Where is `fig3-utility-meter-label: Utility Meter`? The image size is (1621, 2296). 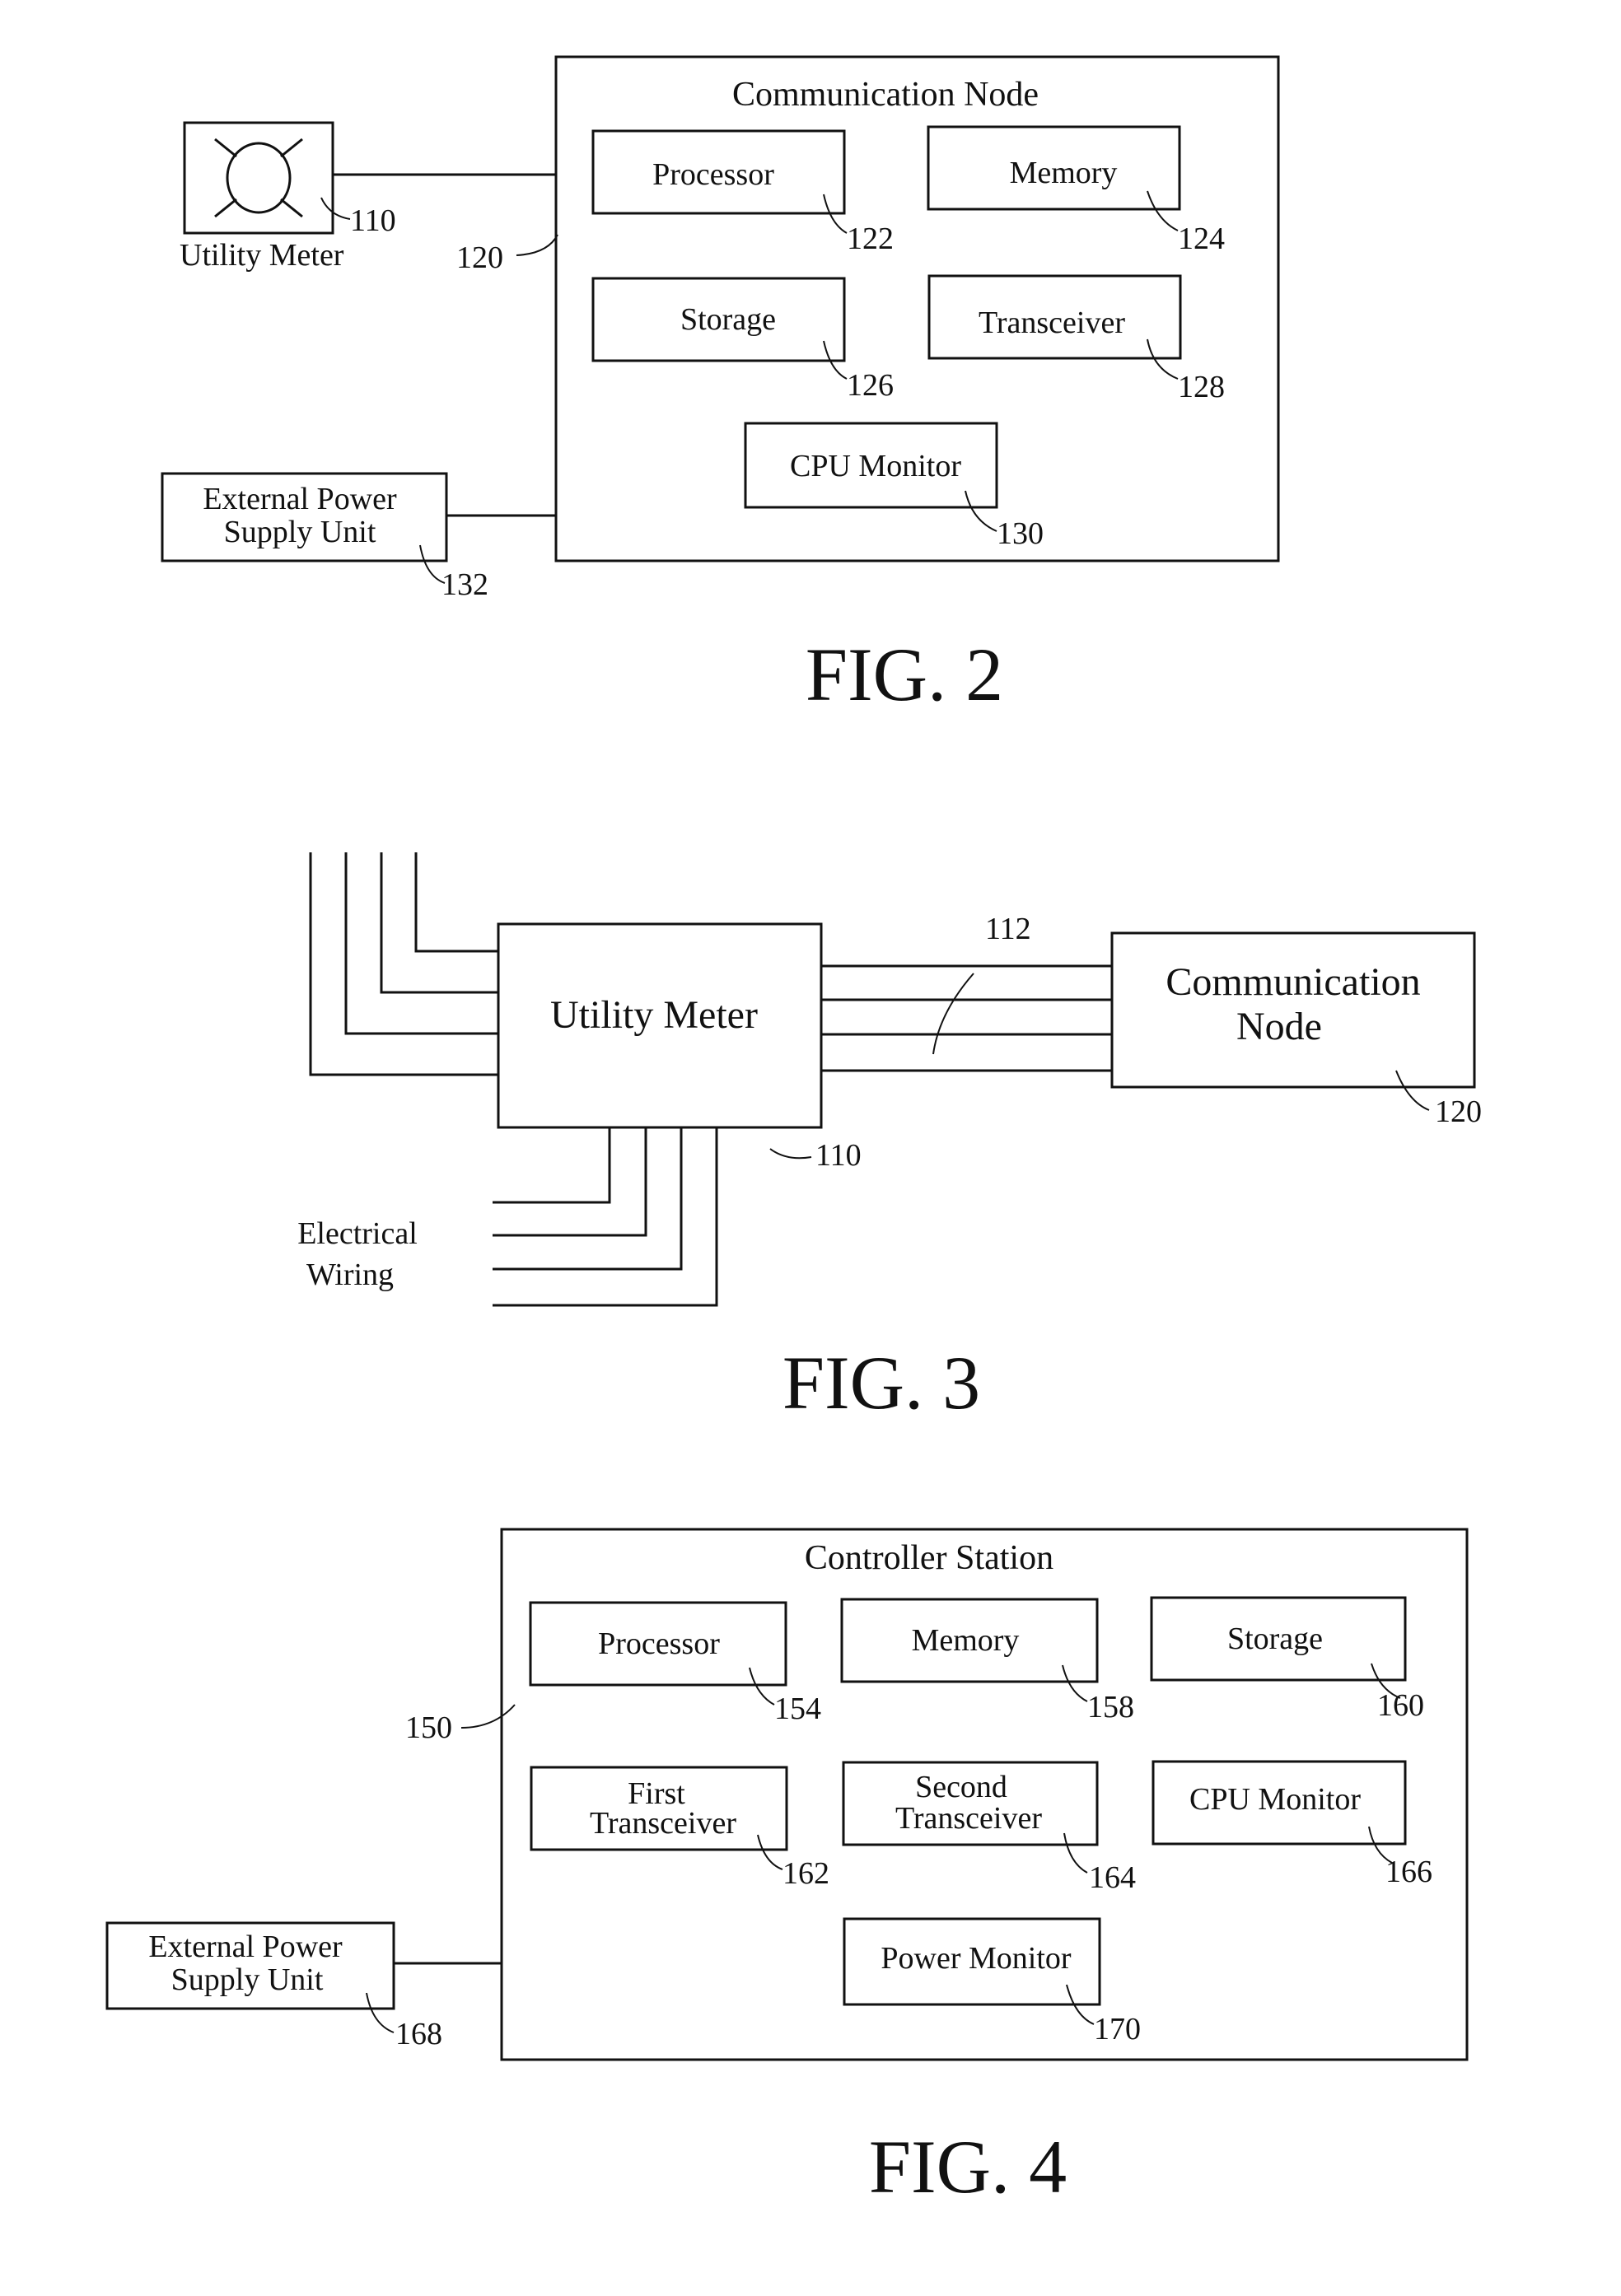 fig3-utility-meter-label: Utility Meter is located at coordinates (654, 1015).